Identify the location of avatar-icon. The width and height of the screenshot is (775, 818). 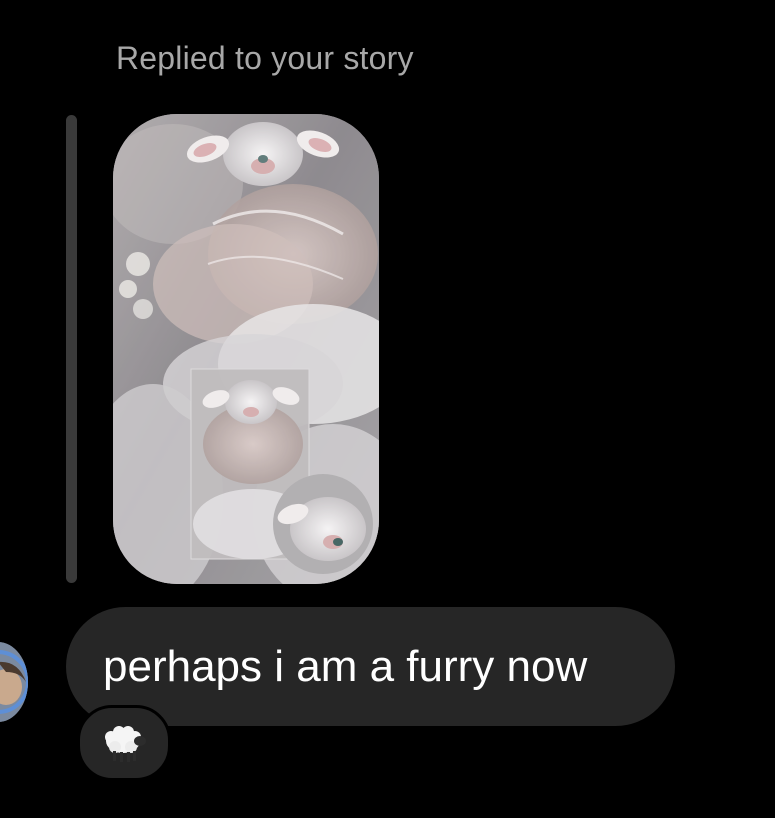
(14, 682).